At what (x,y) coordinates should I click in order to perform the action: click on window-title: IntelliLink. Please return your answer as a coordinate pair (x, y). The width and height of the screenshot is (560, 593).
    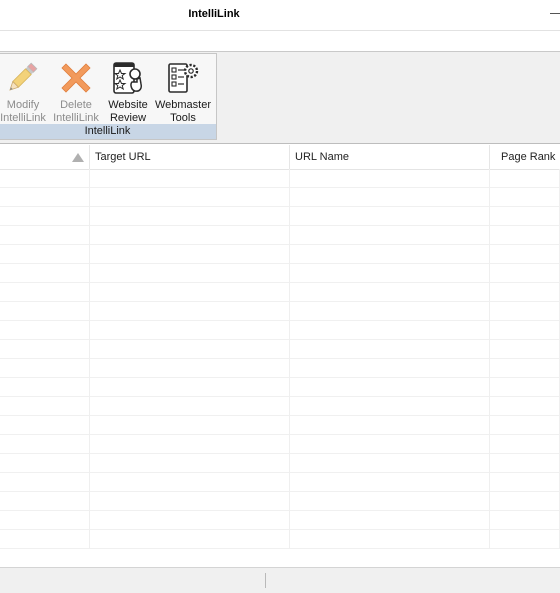
    Looking at the image, I should click on (214, 14).